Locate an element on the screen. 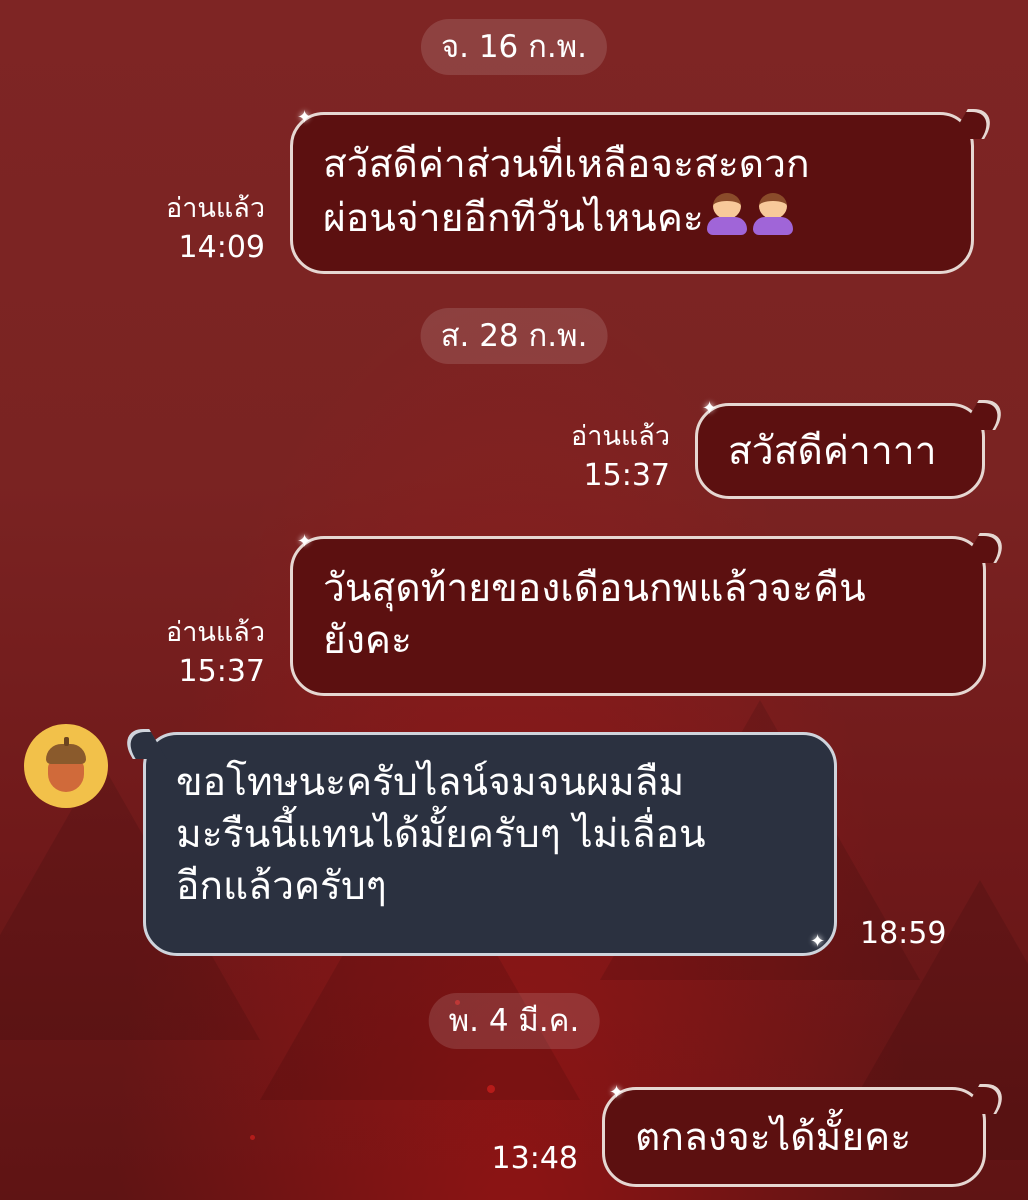 Image resolution: width=1028 pixels, height=1200 pixels. outgoing-message-bubble: ✦ ตกลงจะได้มั้ยคะ is located at coordinates (808, 1134).